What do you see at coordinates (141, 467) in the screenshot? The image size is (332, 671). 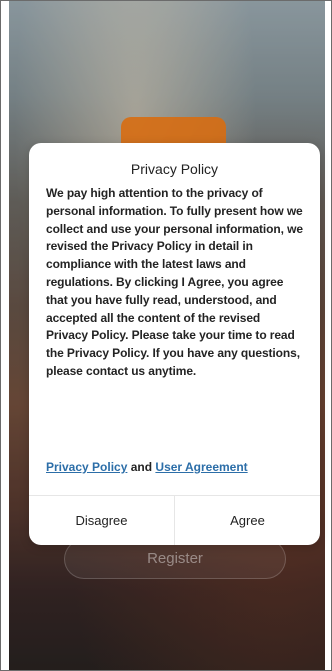 I see `links-connector: and` at bounding box center [141, 467].